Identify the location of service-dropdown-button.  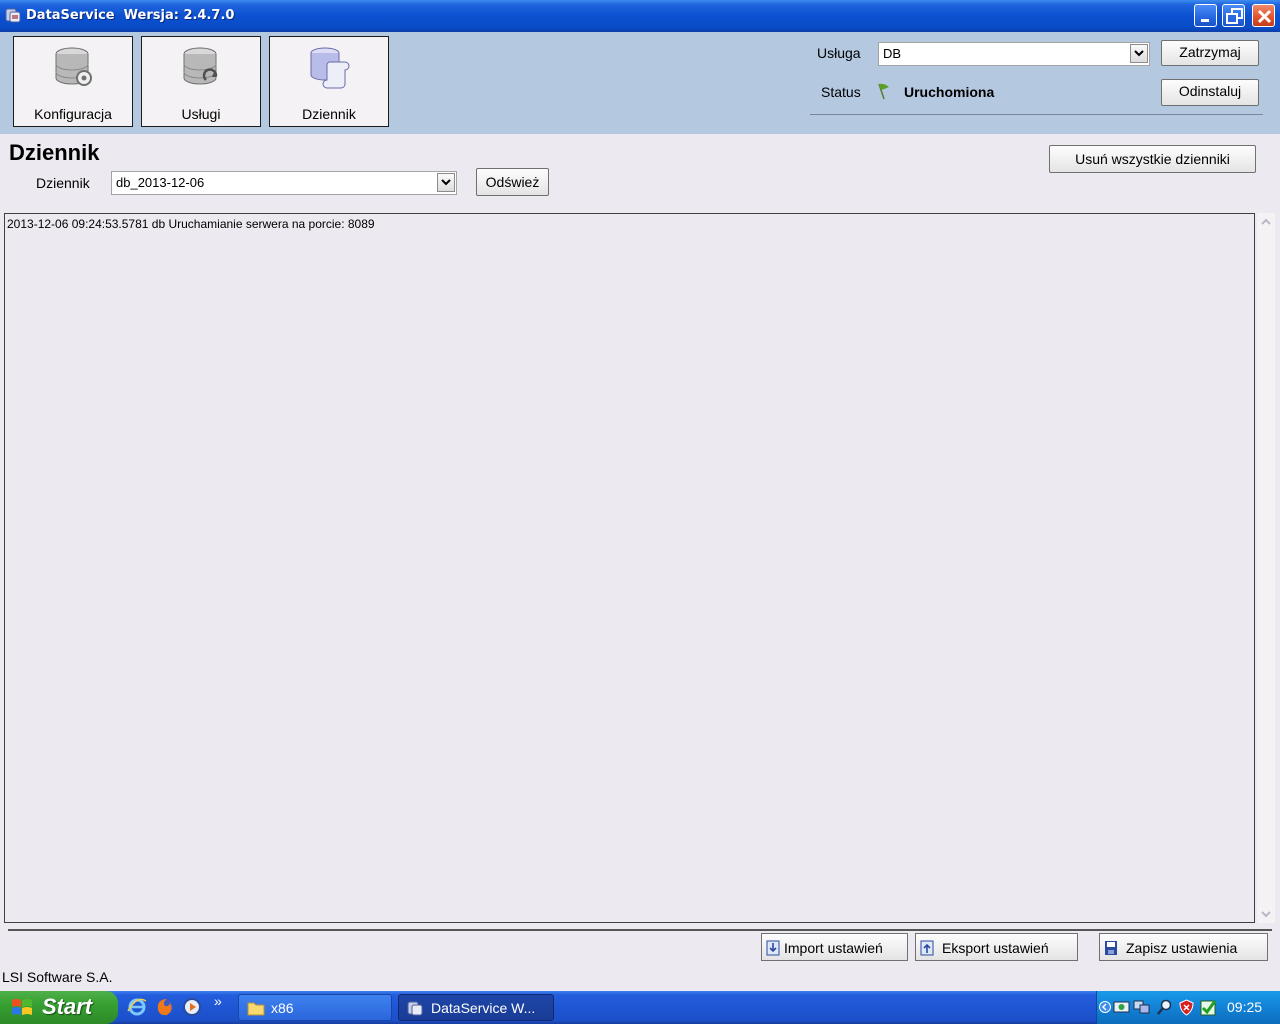
(1139, 53).